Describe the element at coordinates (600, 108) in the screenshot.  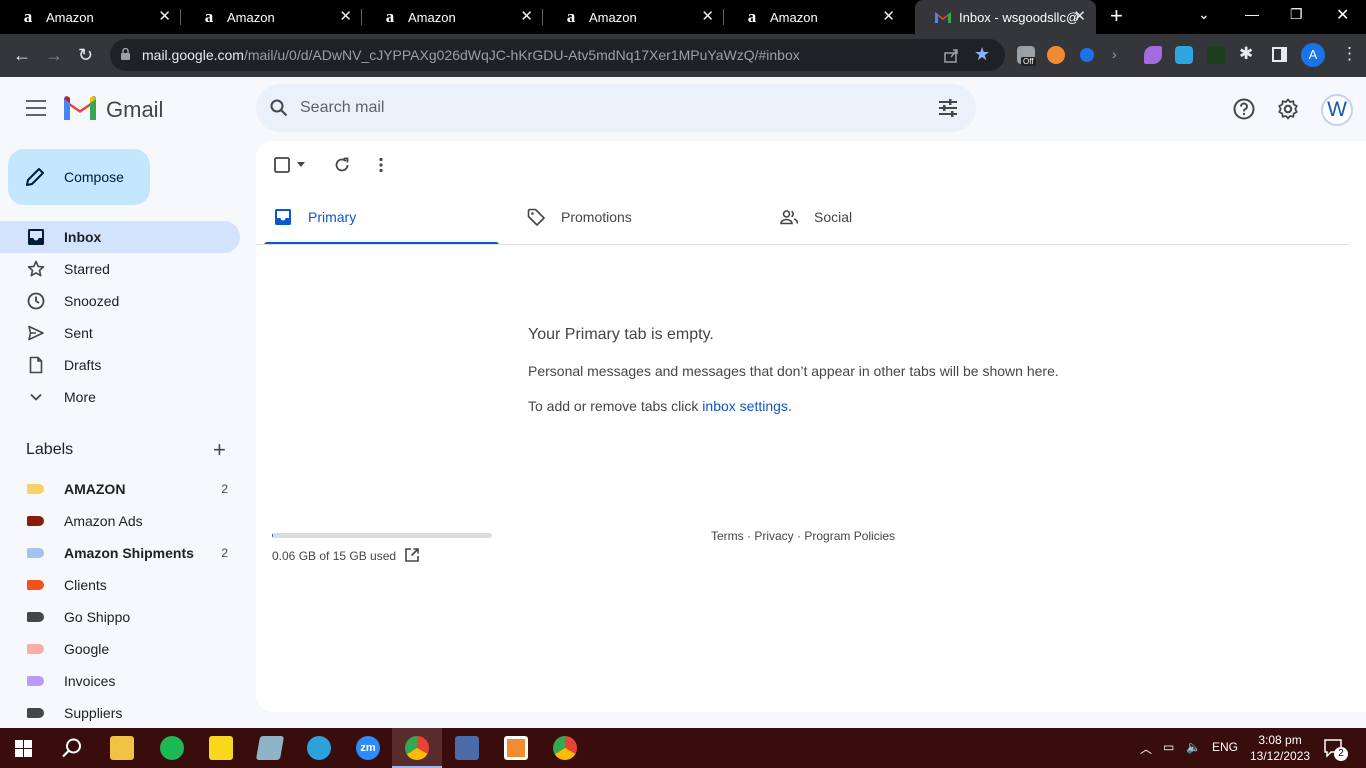
I see `search-input` at that location.